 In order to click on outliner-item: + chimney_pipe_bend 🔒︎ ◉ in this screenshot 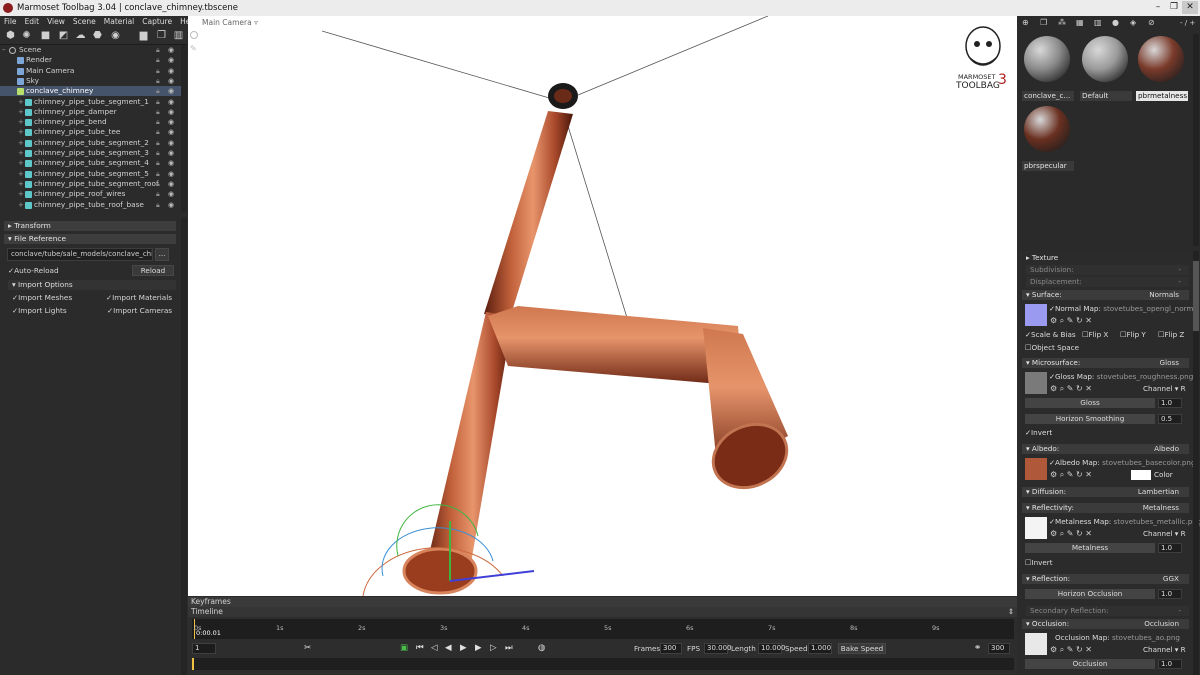, I will do `click(90, 122)`.